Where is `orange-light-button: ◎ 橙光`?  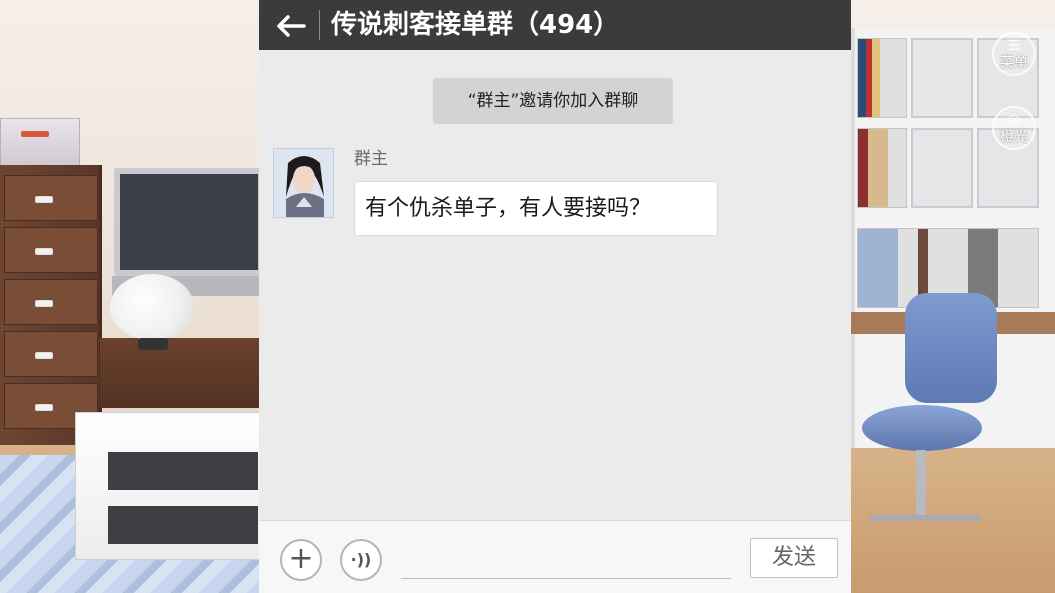 orange-light-button: ◎ 橙光 is located at coordinates (1014, 128).